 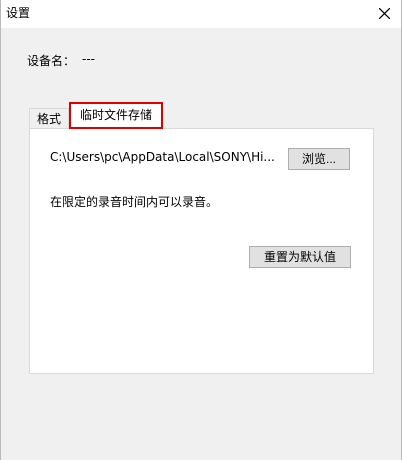 I want to click on close-icon, so click(x=384, y=13).